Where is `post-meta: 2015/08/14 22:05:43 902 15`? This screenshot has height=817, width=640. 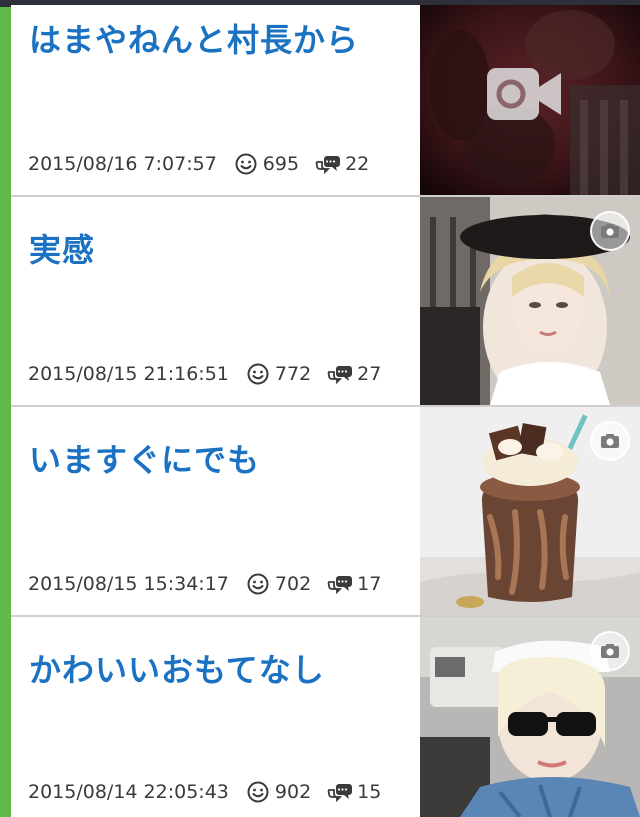 post-meta: 2015/08/14 22:05:43 902 15 is located at coordinates (204, 792).